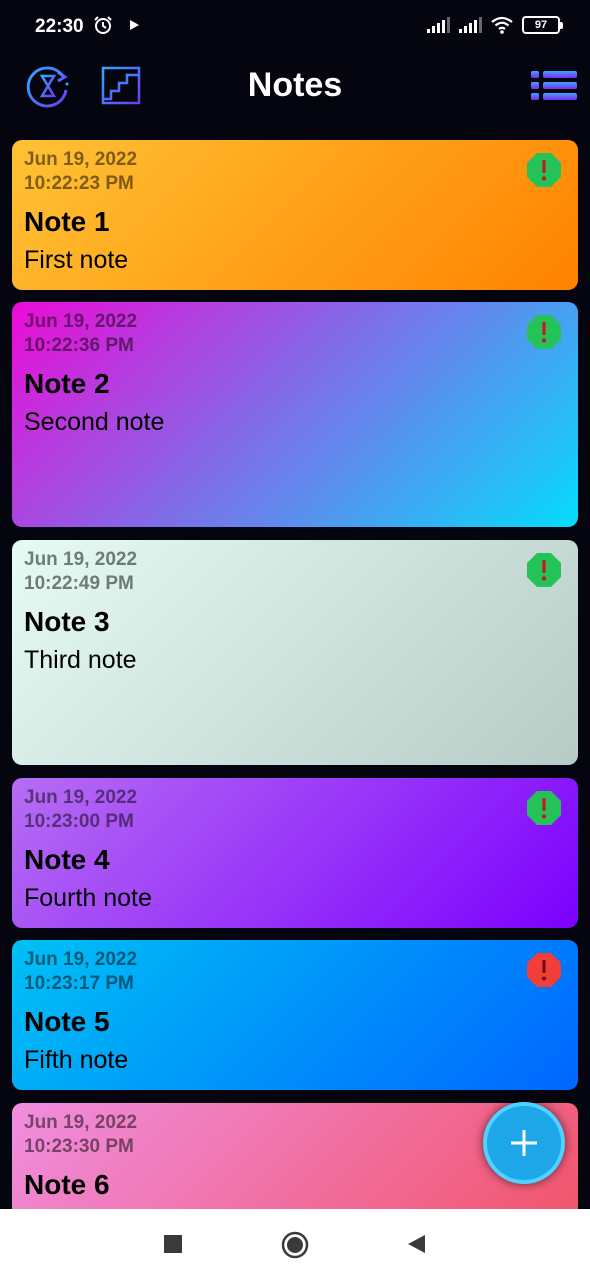 The height and width of the screenshot is (1280, 590). What do you see at coordinates (94, 422) in the screenshot?
I see `note-body: Second note` at bounding box center [94, 422].